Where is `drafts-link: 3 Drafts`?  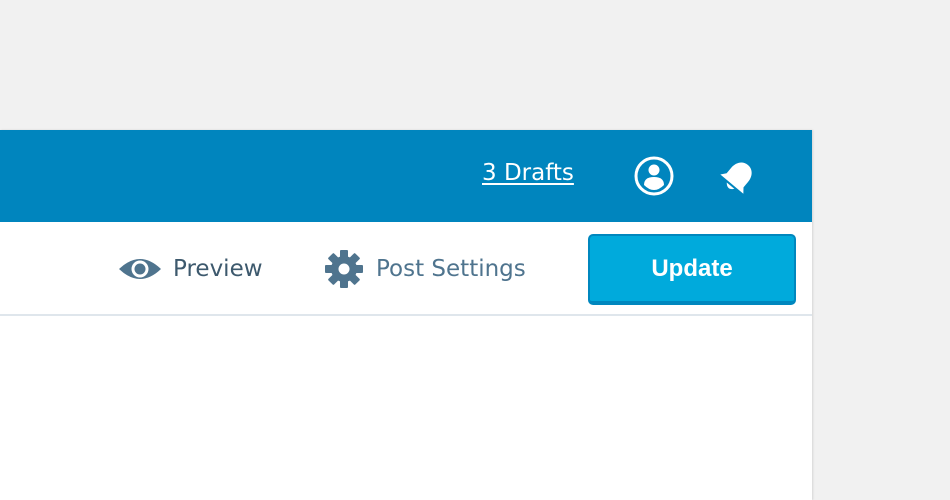
drafts-link: 3 Drafts is located at coordinates (528, 173).